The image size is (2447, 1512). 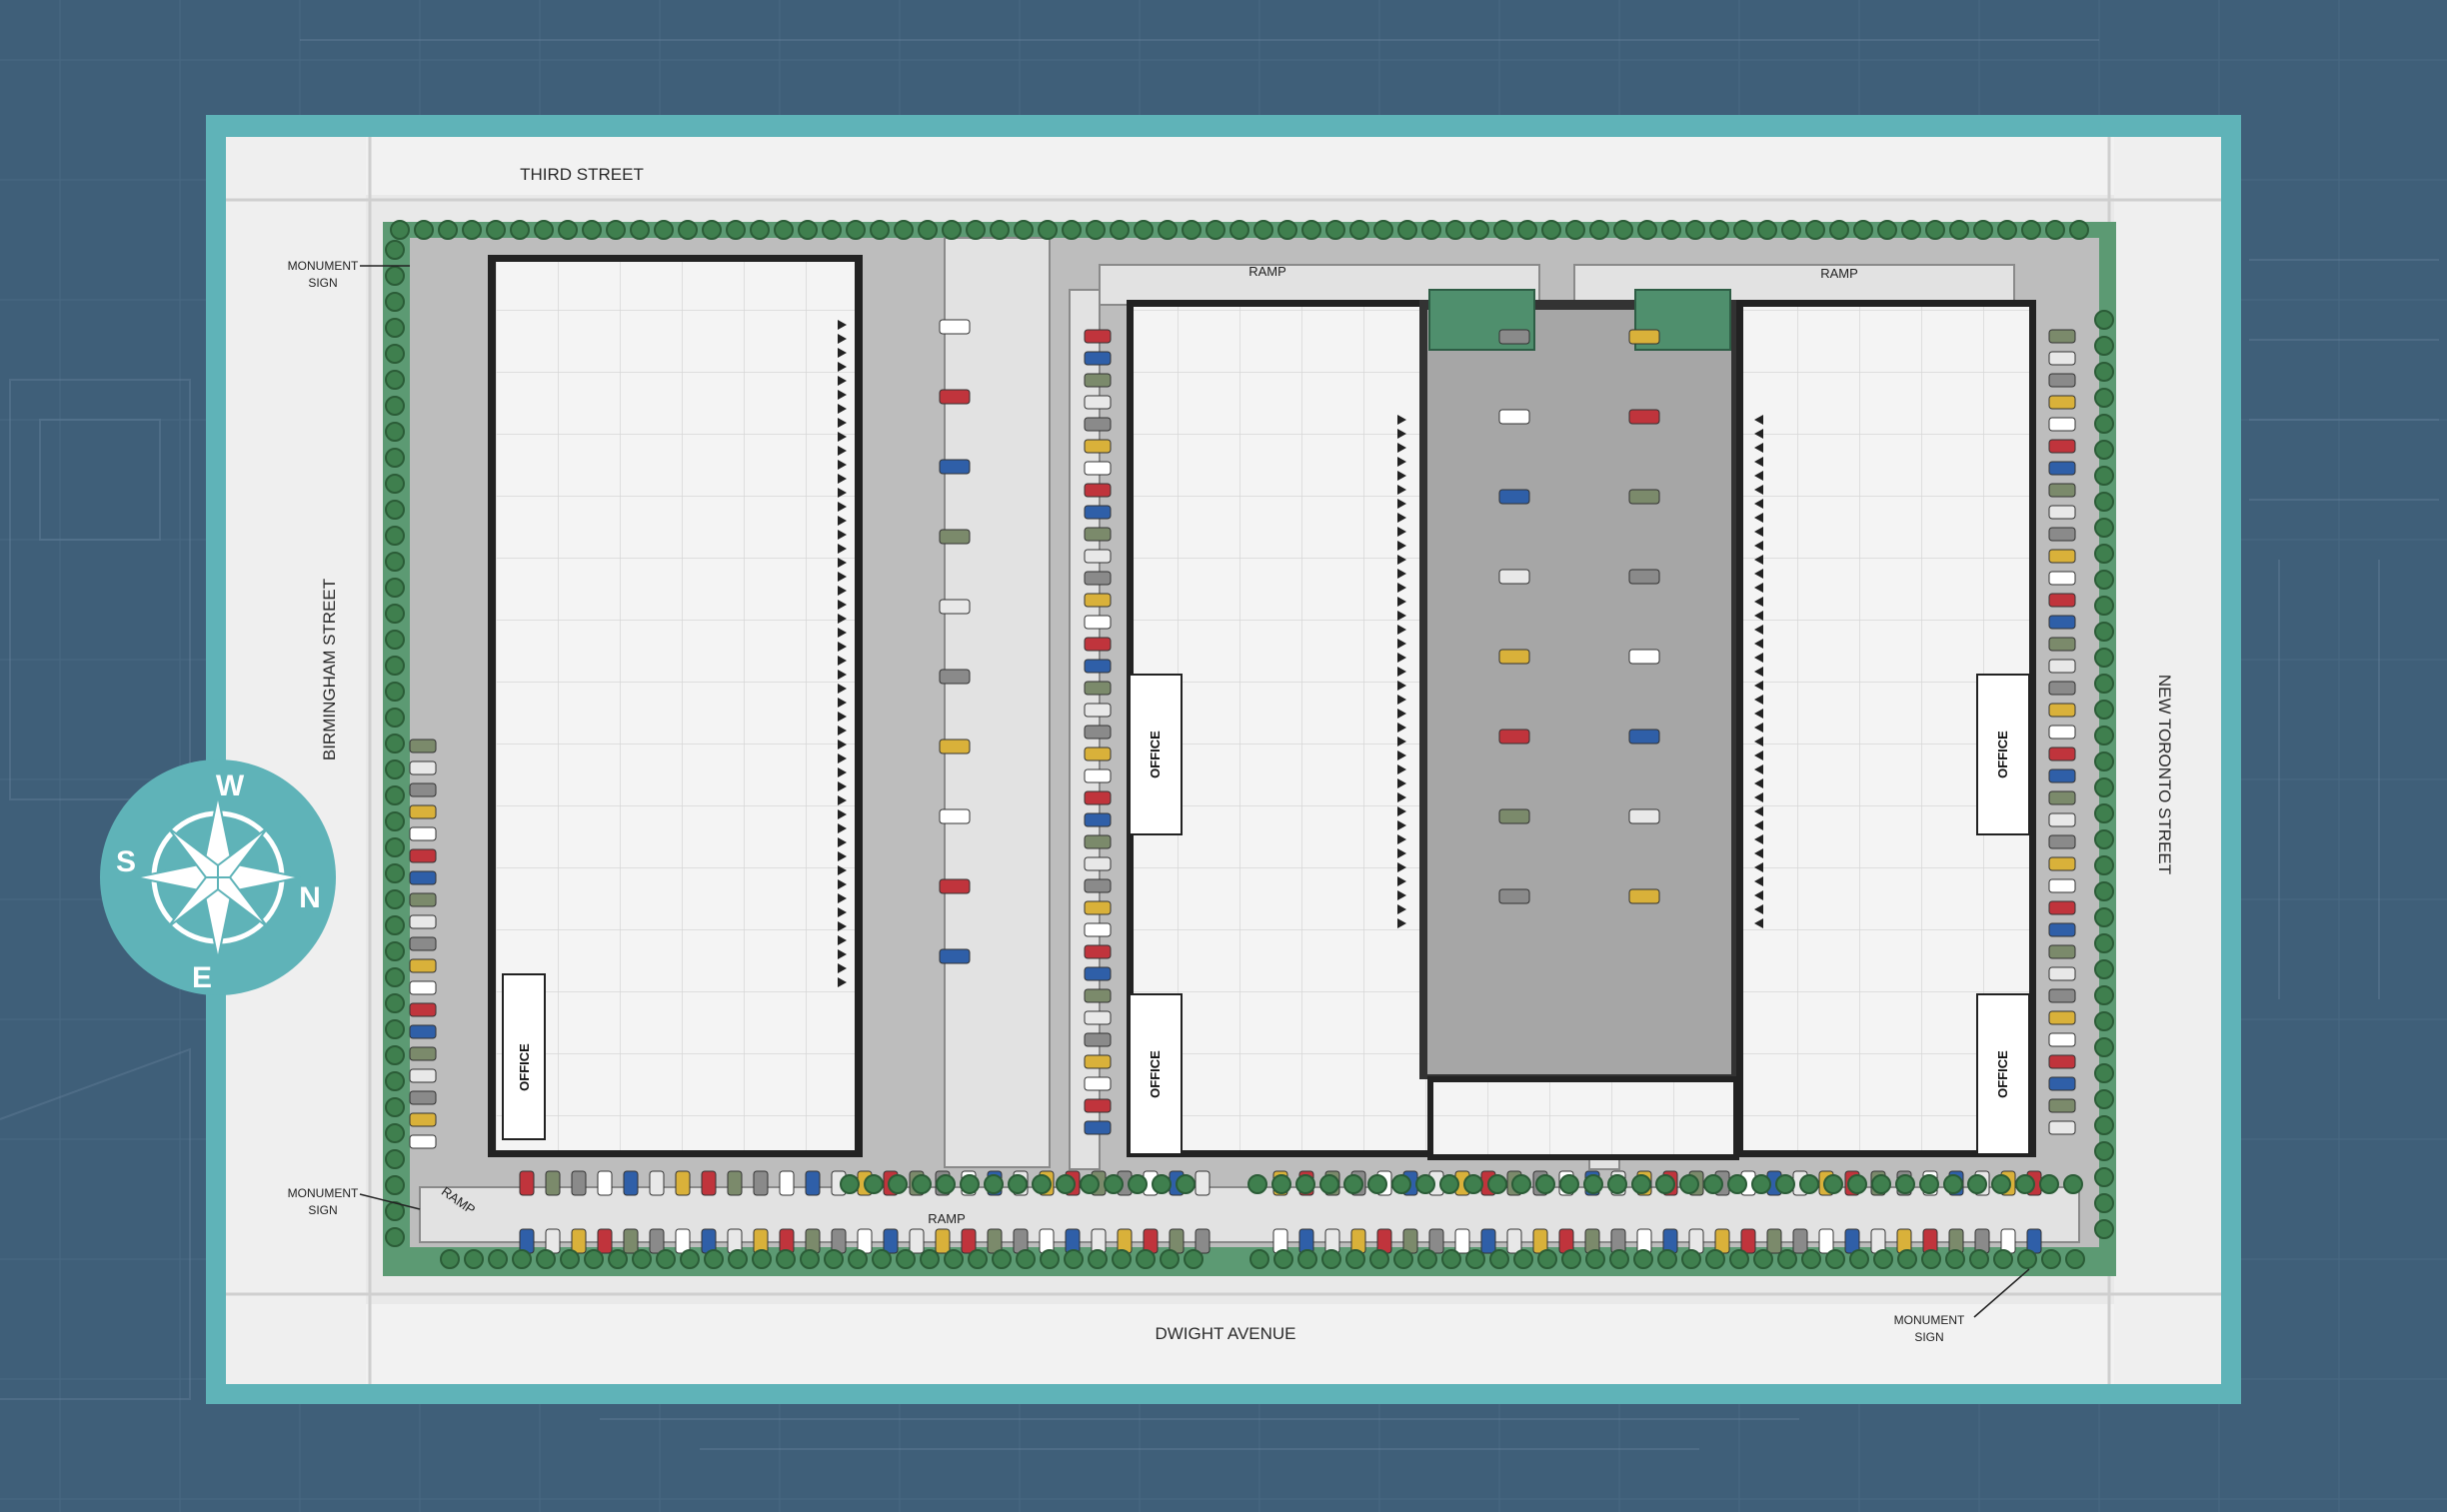 I want to click on compass-letter: E, so click(x=202, y=977).